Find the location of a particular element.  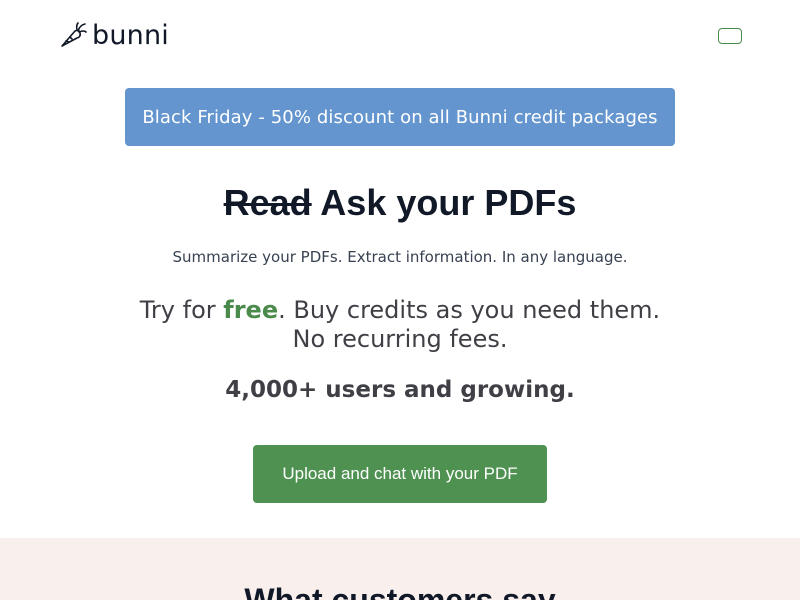

hero-title: Read Ask your PDFs is located at coordinates (400, 203).